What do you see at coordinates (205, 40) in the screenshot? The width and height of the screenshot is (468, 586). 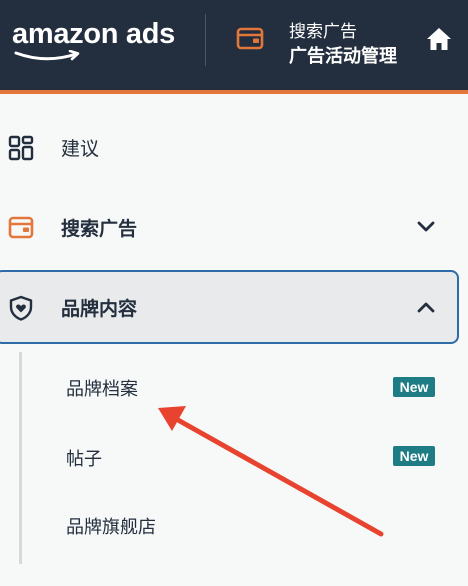 I see `header-divider` at bounding box center [205, 40].